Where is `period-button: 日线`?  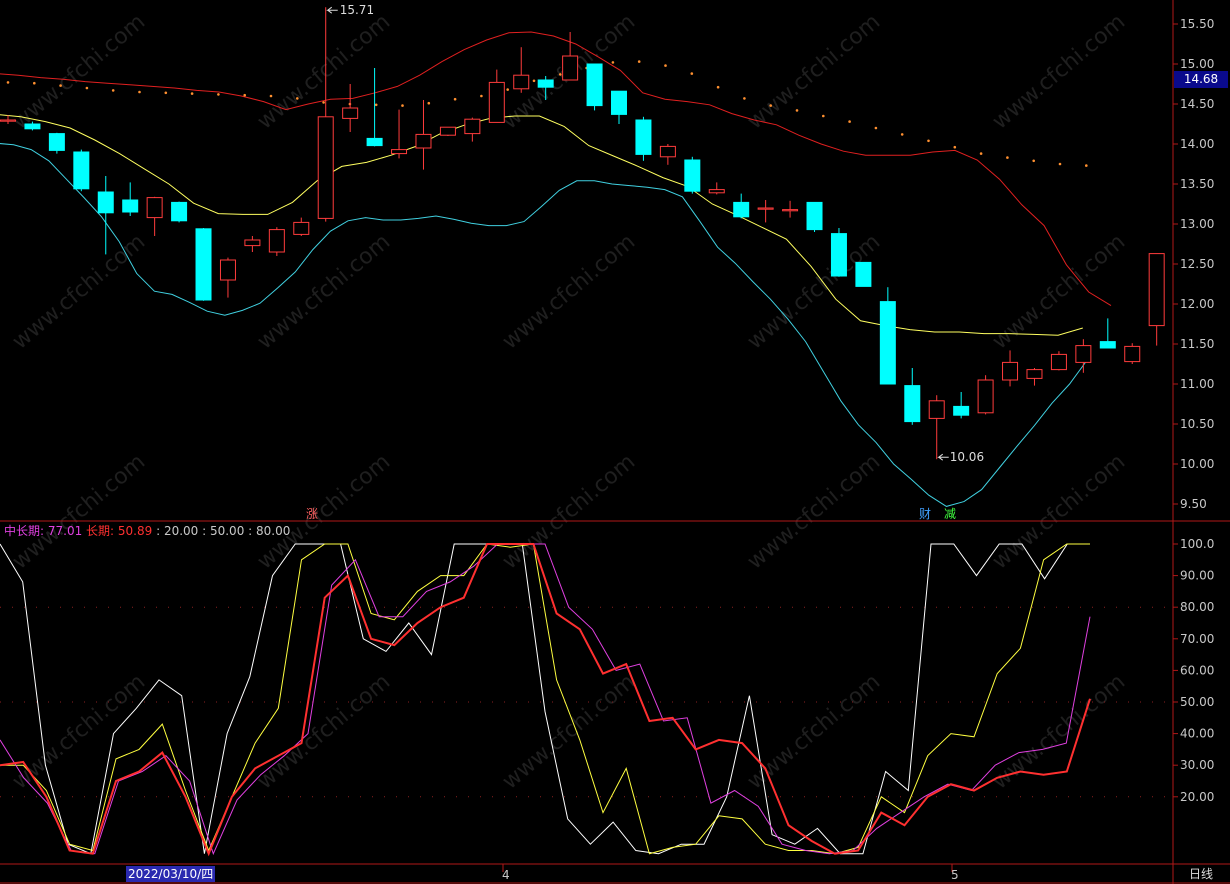 period-button: 日线 is located at coordinates (1201, 874).